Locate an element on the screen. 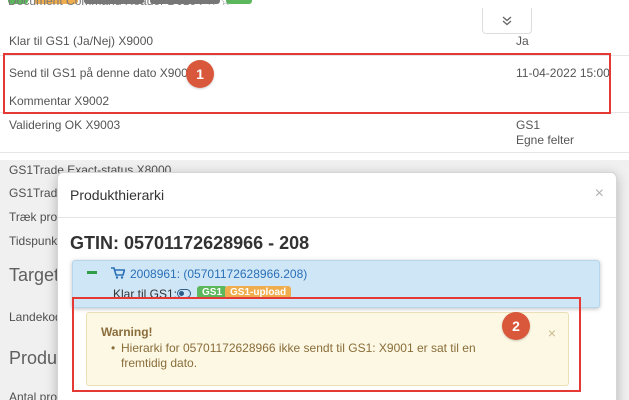 The width and height of the screenshot is (629, 400). double-chevron-down-icon is located at coordinates (507, 20).